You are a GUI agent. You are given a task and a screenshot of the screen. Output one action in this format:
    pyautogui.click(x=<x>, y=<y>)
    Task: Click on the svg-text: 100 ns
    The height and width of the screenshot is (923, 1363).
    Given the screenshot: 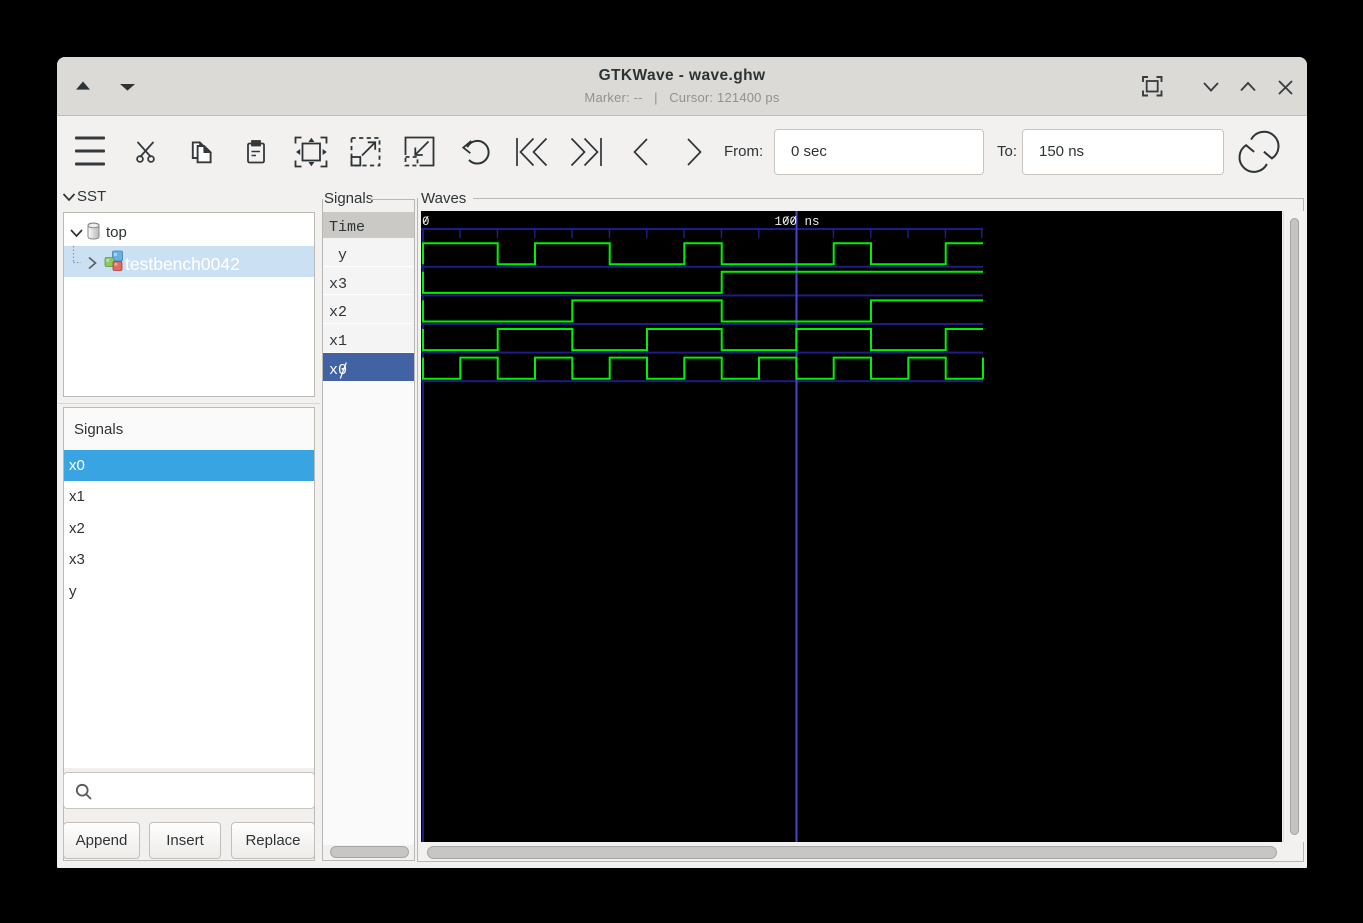 What is the action you would take?
    pyautogui.click(x=796, y=222)
    